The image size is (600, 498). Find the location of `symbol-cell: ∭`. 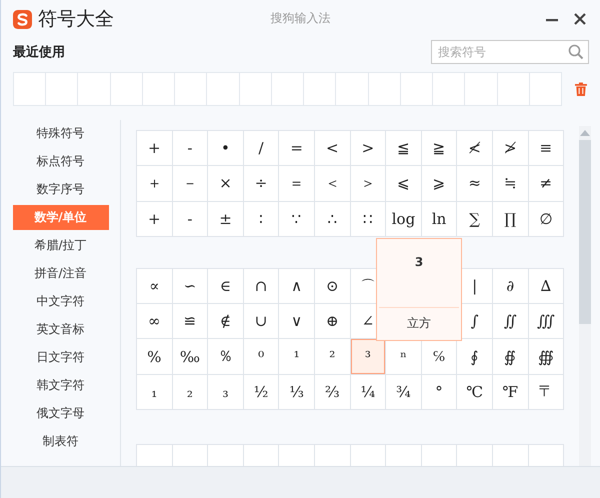

symbol-cell: ∭ is located at coordinates (546, 321).